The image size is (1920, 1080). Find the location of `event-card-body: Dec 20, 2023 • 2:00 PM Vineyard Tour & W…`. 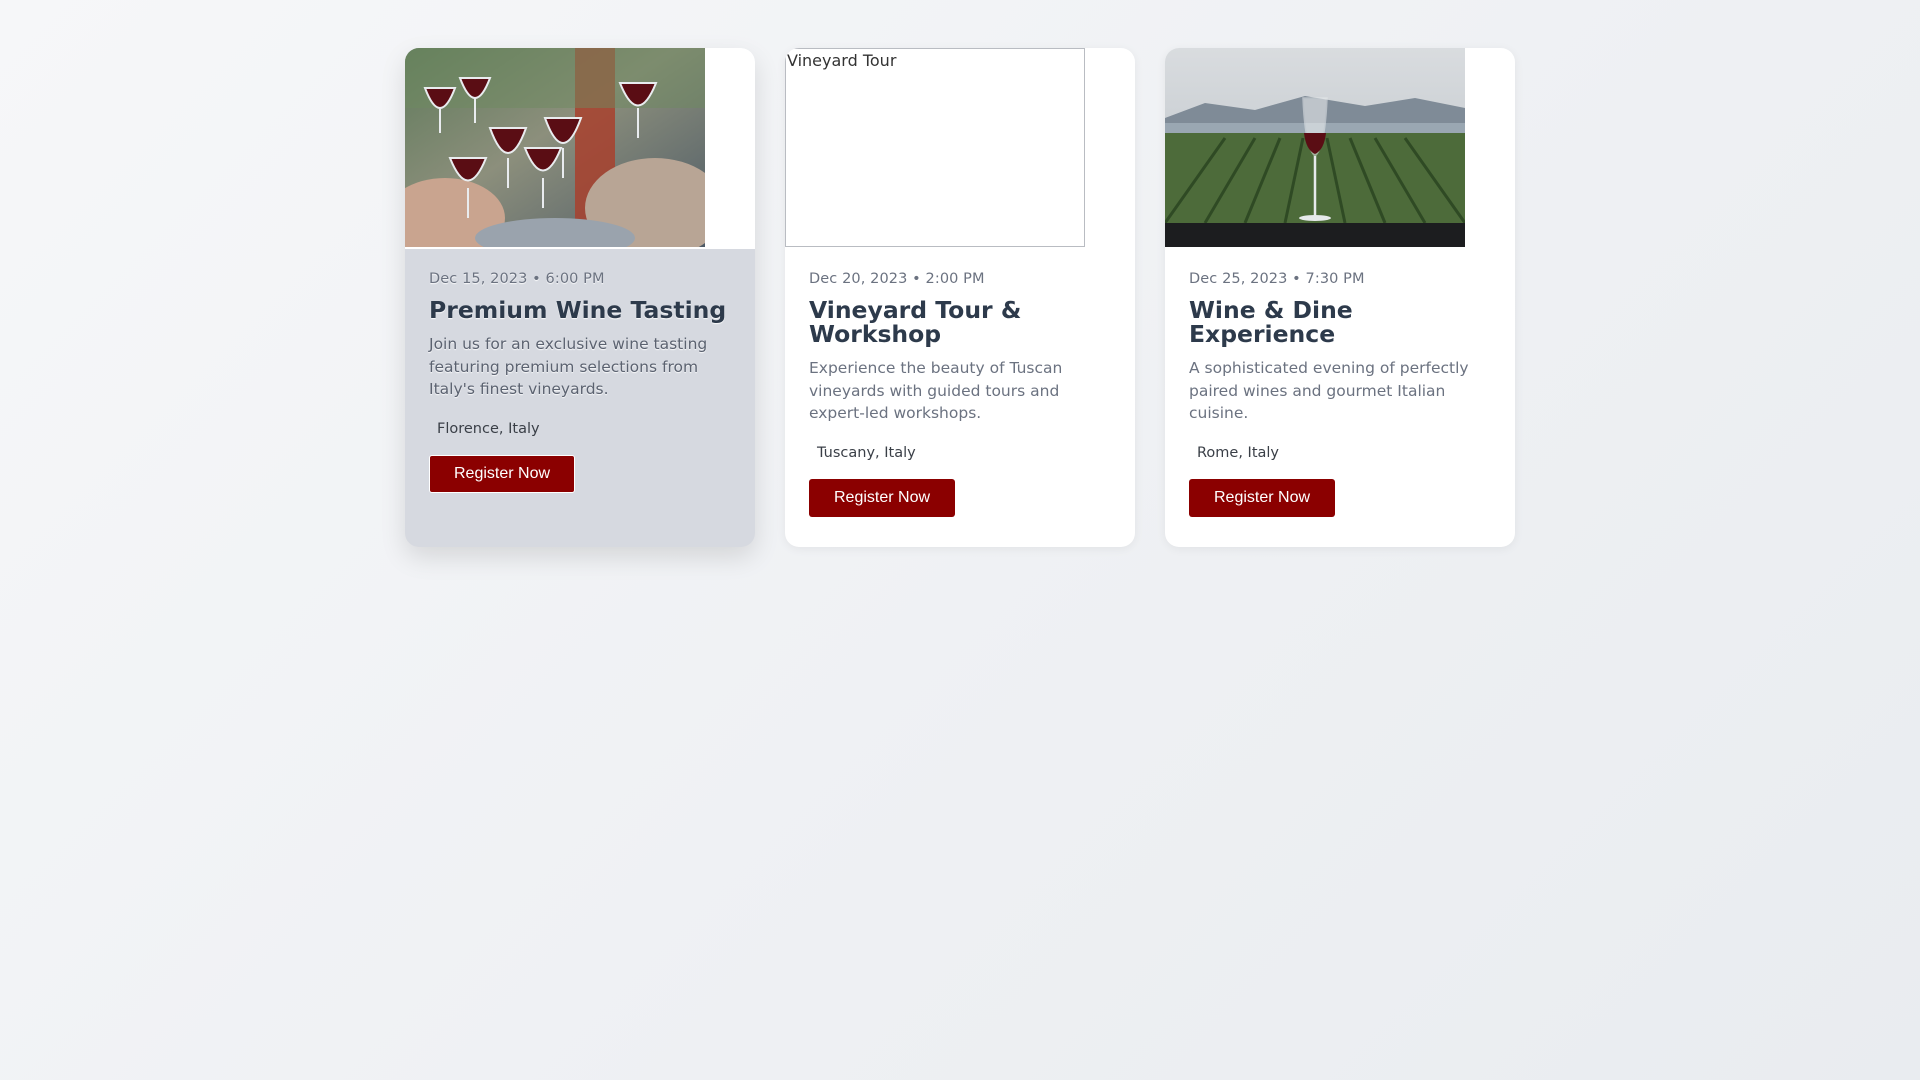

event-card-body: Dec 20, 2023 • 2:00 PM Vineyard Tour & W… is located at coordinates (960, 383).